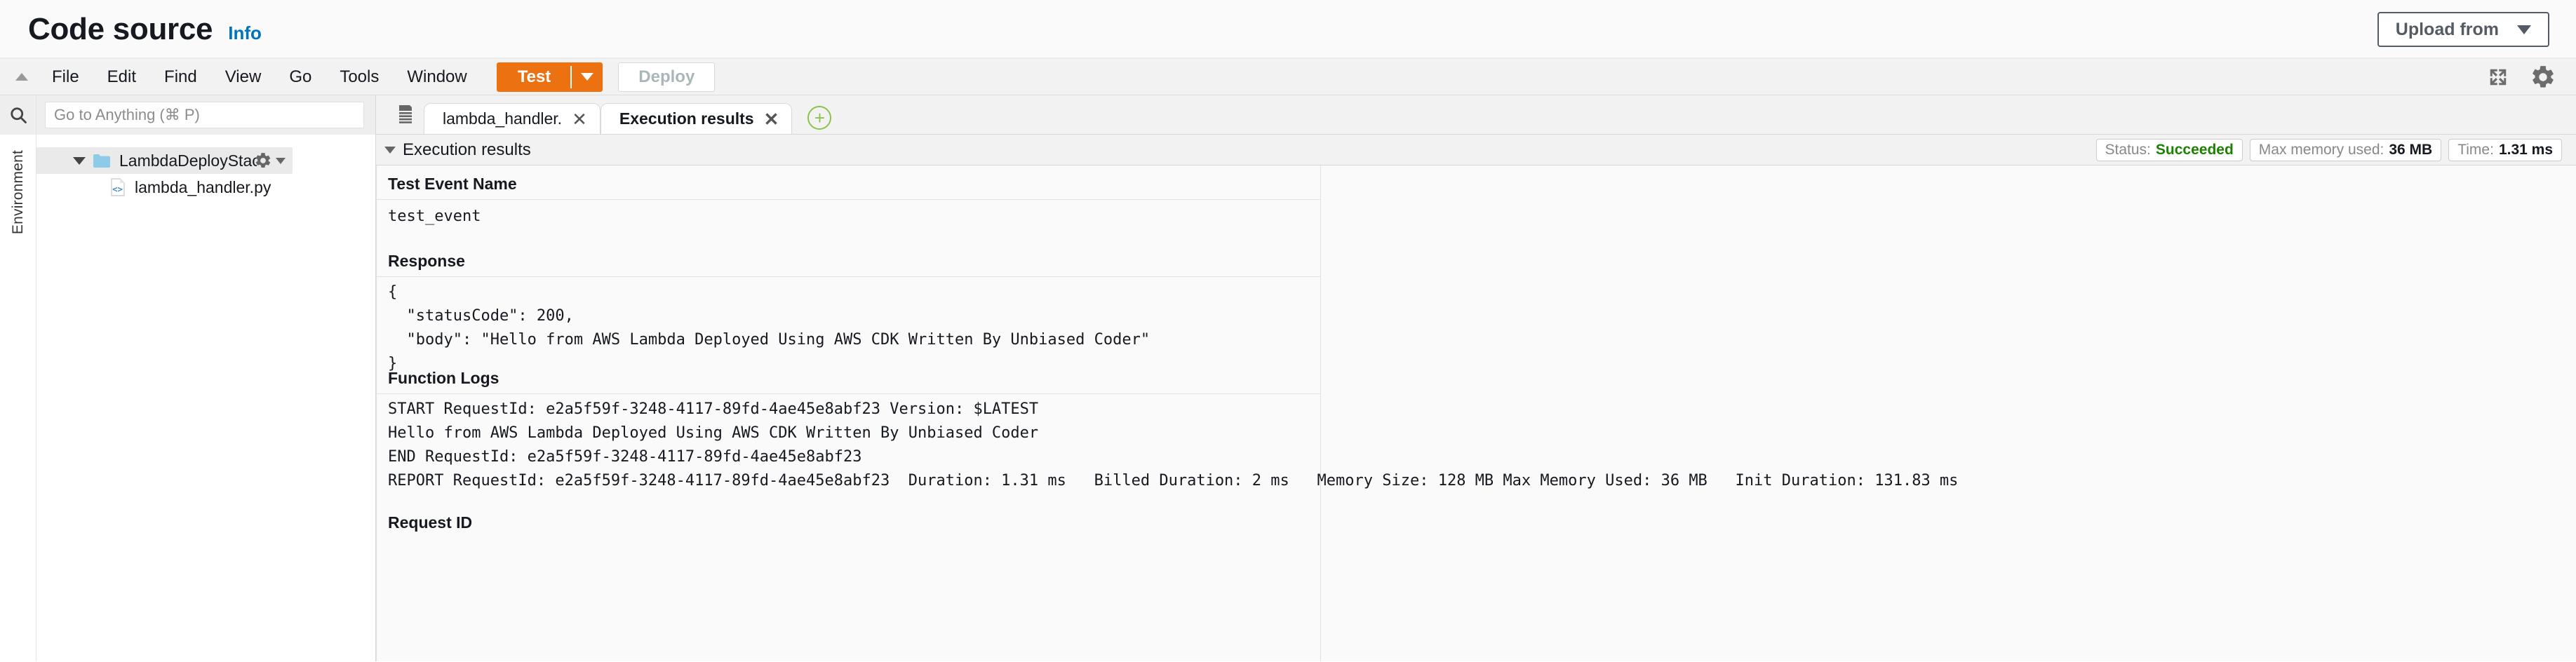 The image size is (2576, 662). Describe the element at coordinates (1482, 261) in the screenshot. I see `response-section: Response` at that location.